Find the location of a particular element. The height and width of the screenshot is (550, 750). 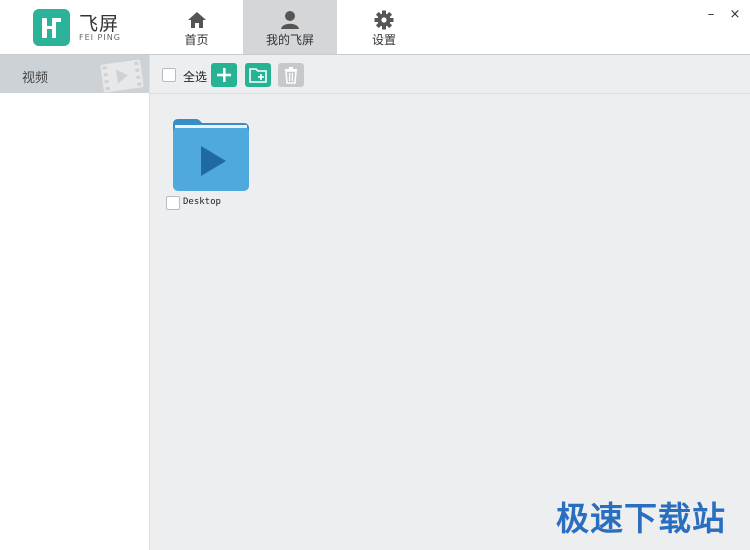

file-name: Desktop is located at coordinates (202, 202).